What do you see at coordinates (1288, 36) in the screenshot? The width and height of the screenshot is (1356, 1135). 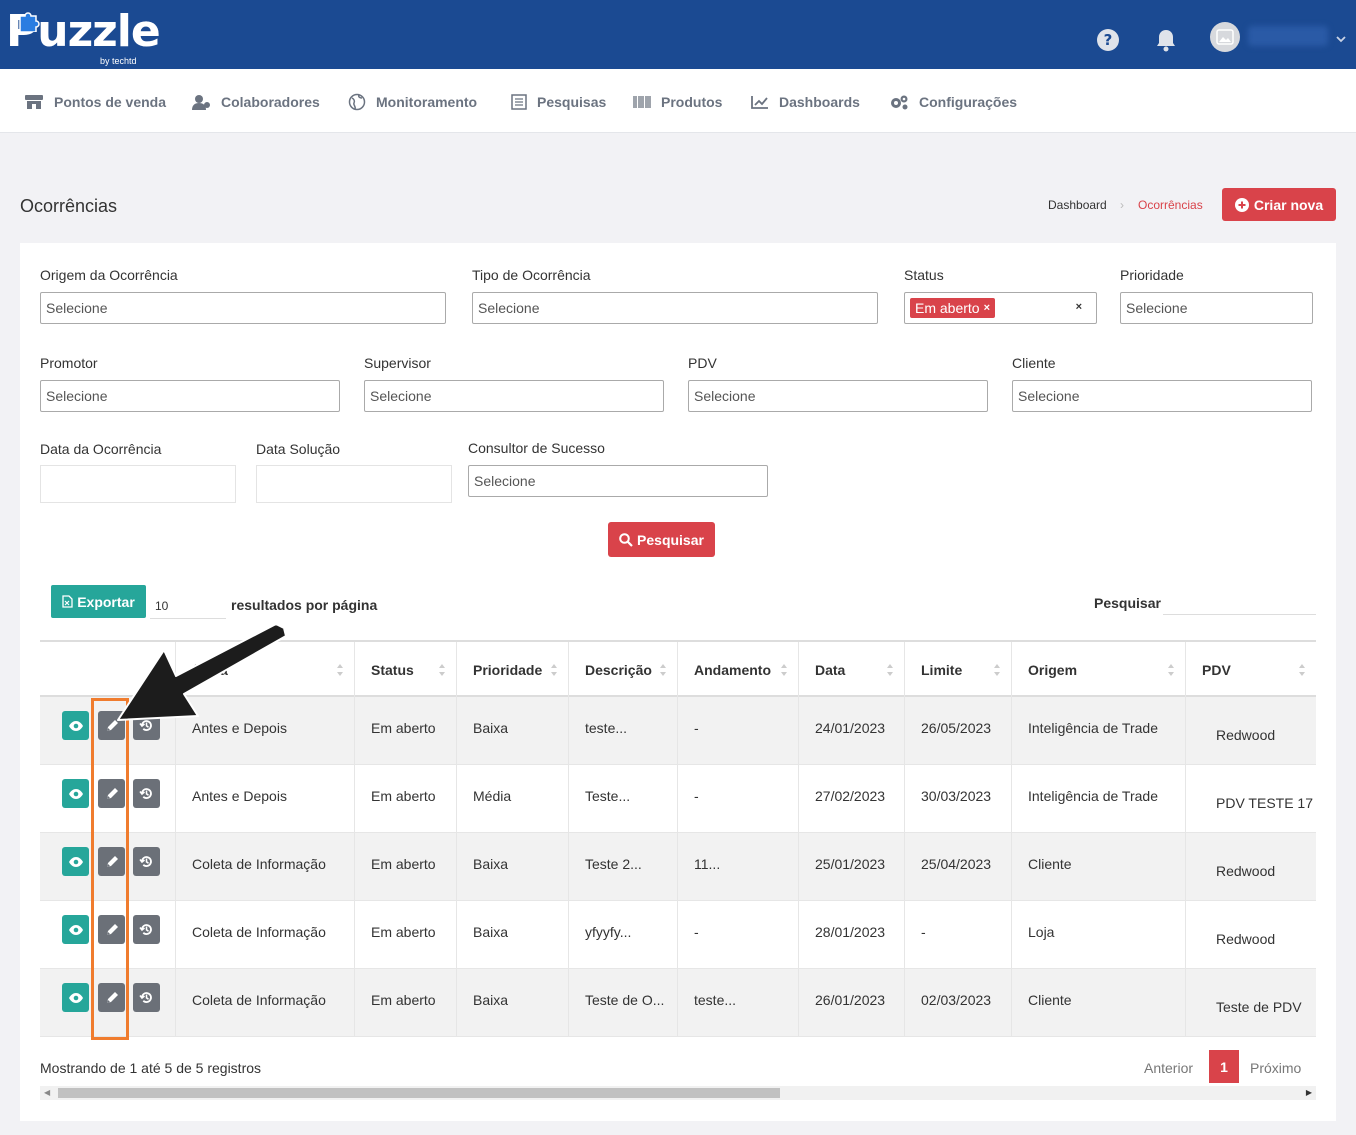 I see `user-name-redacted` at bounding box center [1288, 36].